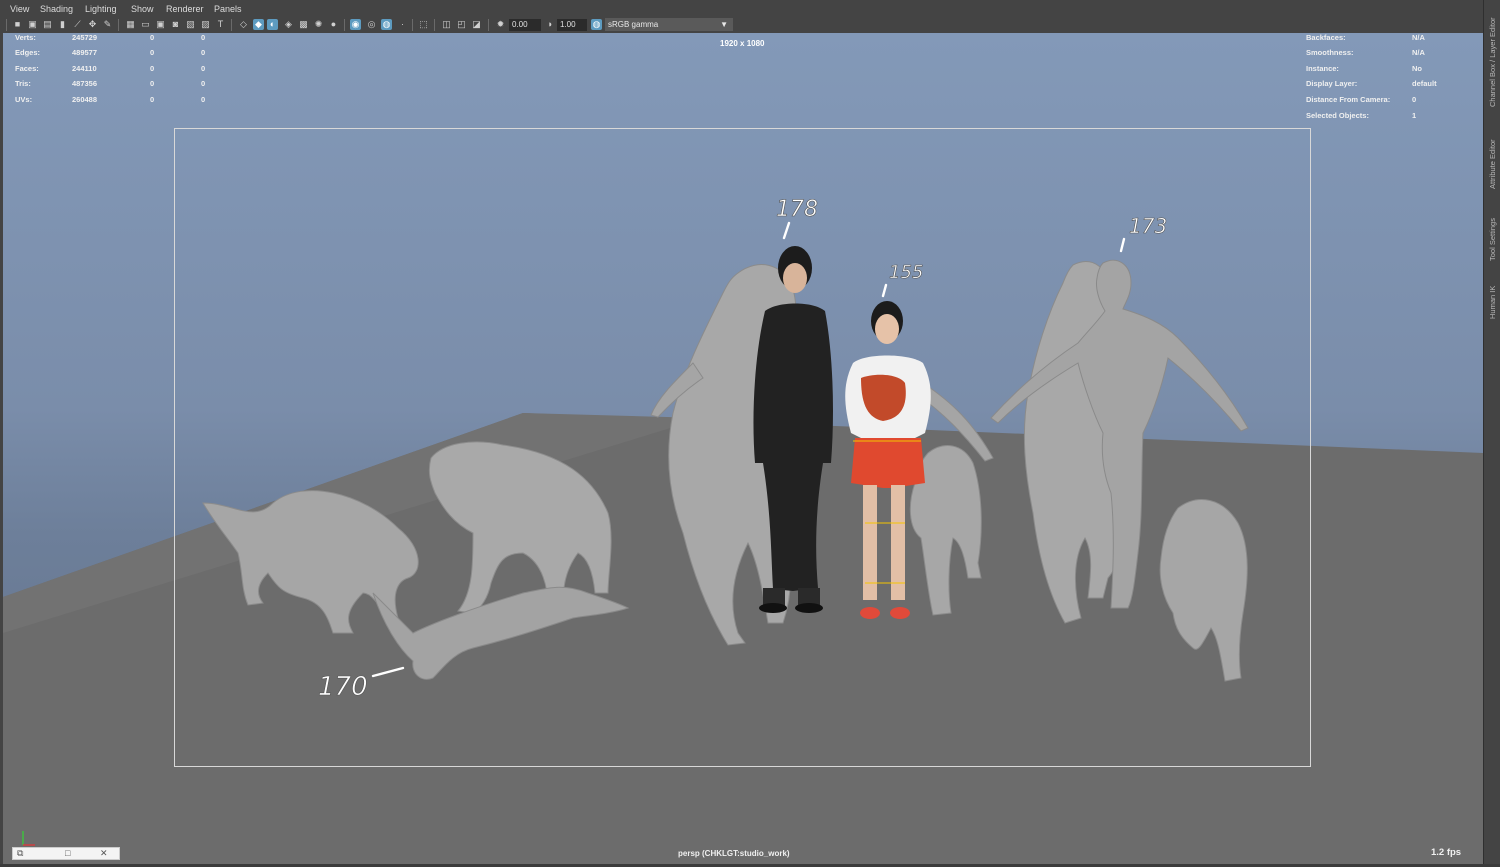 The image size is (1500, 867). What do you see at coordinates (1492, 302) in the screenshot?
I see `tab-human-ik: Human IK` at bounding box center [1492, 302].